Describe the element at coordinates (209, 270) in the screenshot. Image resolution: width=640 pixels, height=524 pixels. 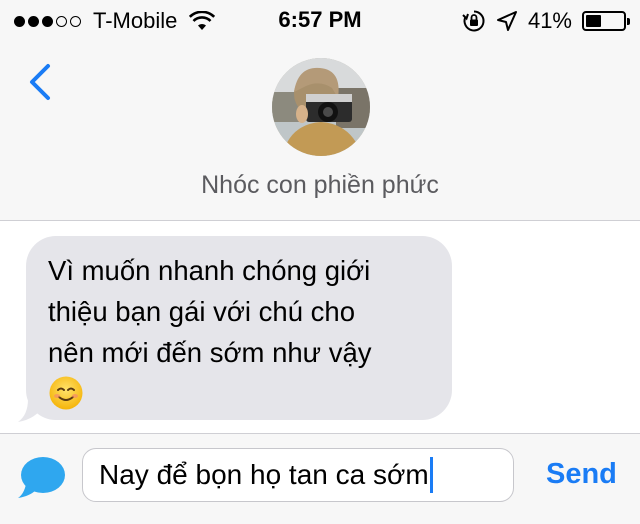
I see `message-line: Vì muốn nhanh chóng giới` at that location.